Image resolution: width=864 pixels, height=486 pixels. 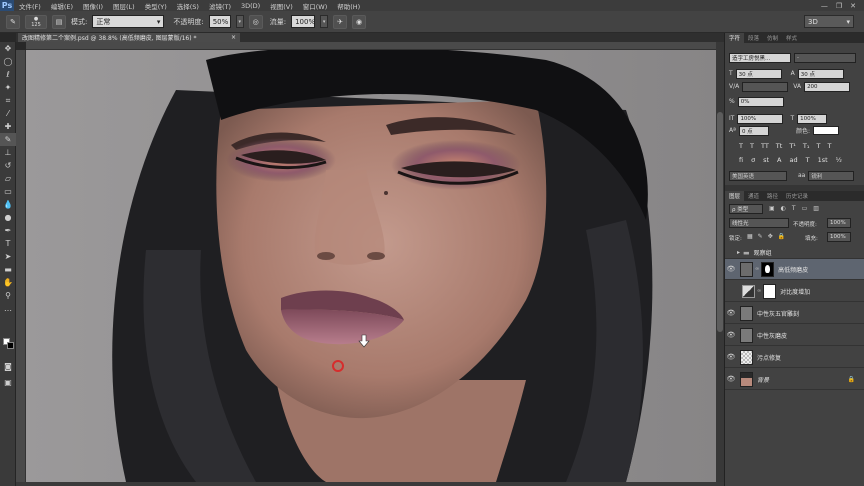 I want to click on small-caps-button: Tt, so click(x=779, y=146).